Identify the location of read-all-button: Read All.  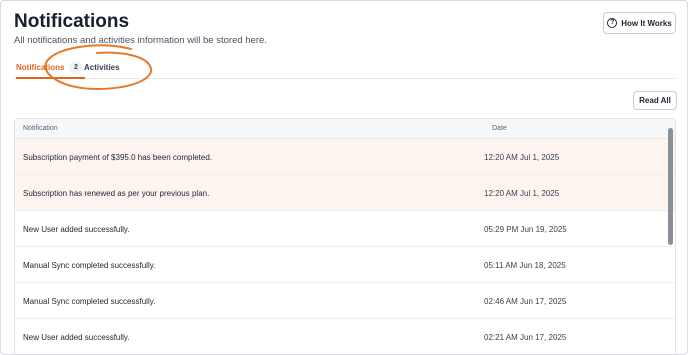
(655, 100).